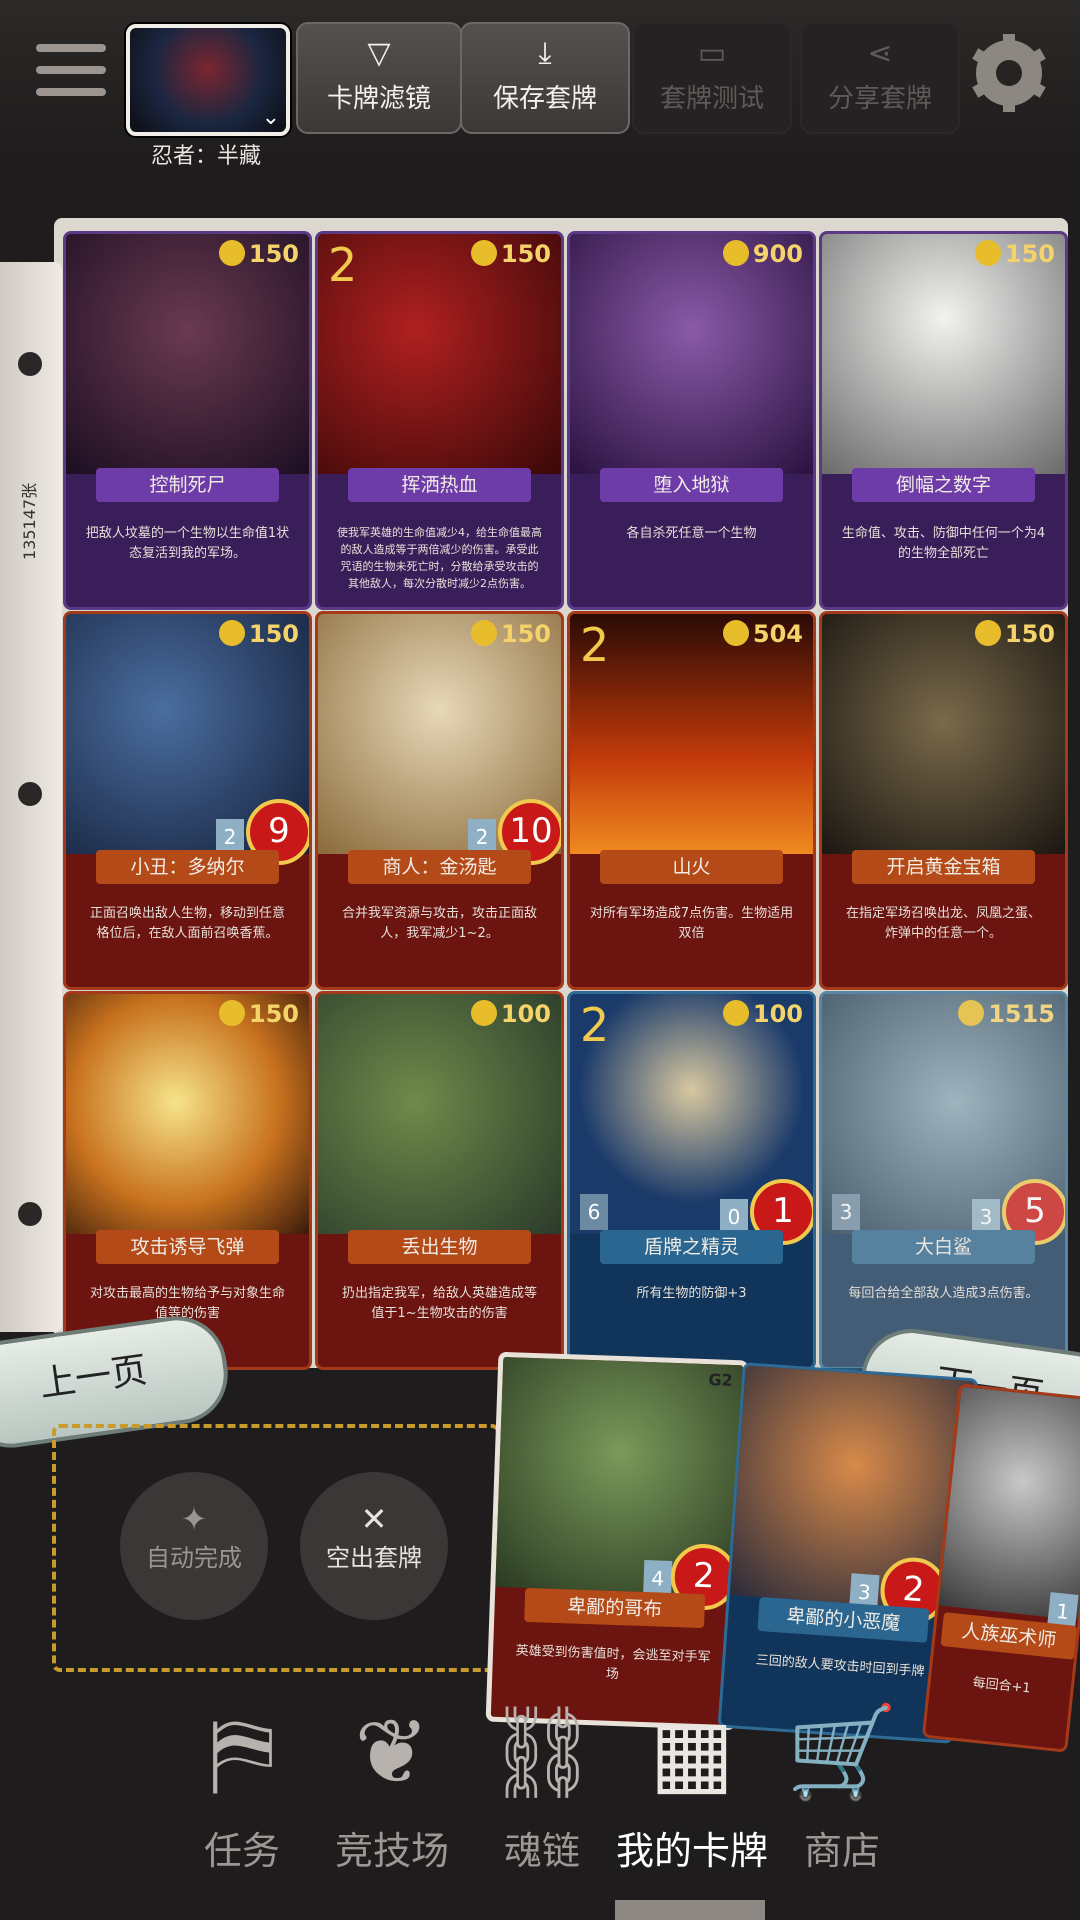  What do you see at coordinates (943, 1247) in the screenshot?
I see `card-name: 大白鲨` at bounding box center [943, 1247].